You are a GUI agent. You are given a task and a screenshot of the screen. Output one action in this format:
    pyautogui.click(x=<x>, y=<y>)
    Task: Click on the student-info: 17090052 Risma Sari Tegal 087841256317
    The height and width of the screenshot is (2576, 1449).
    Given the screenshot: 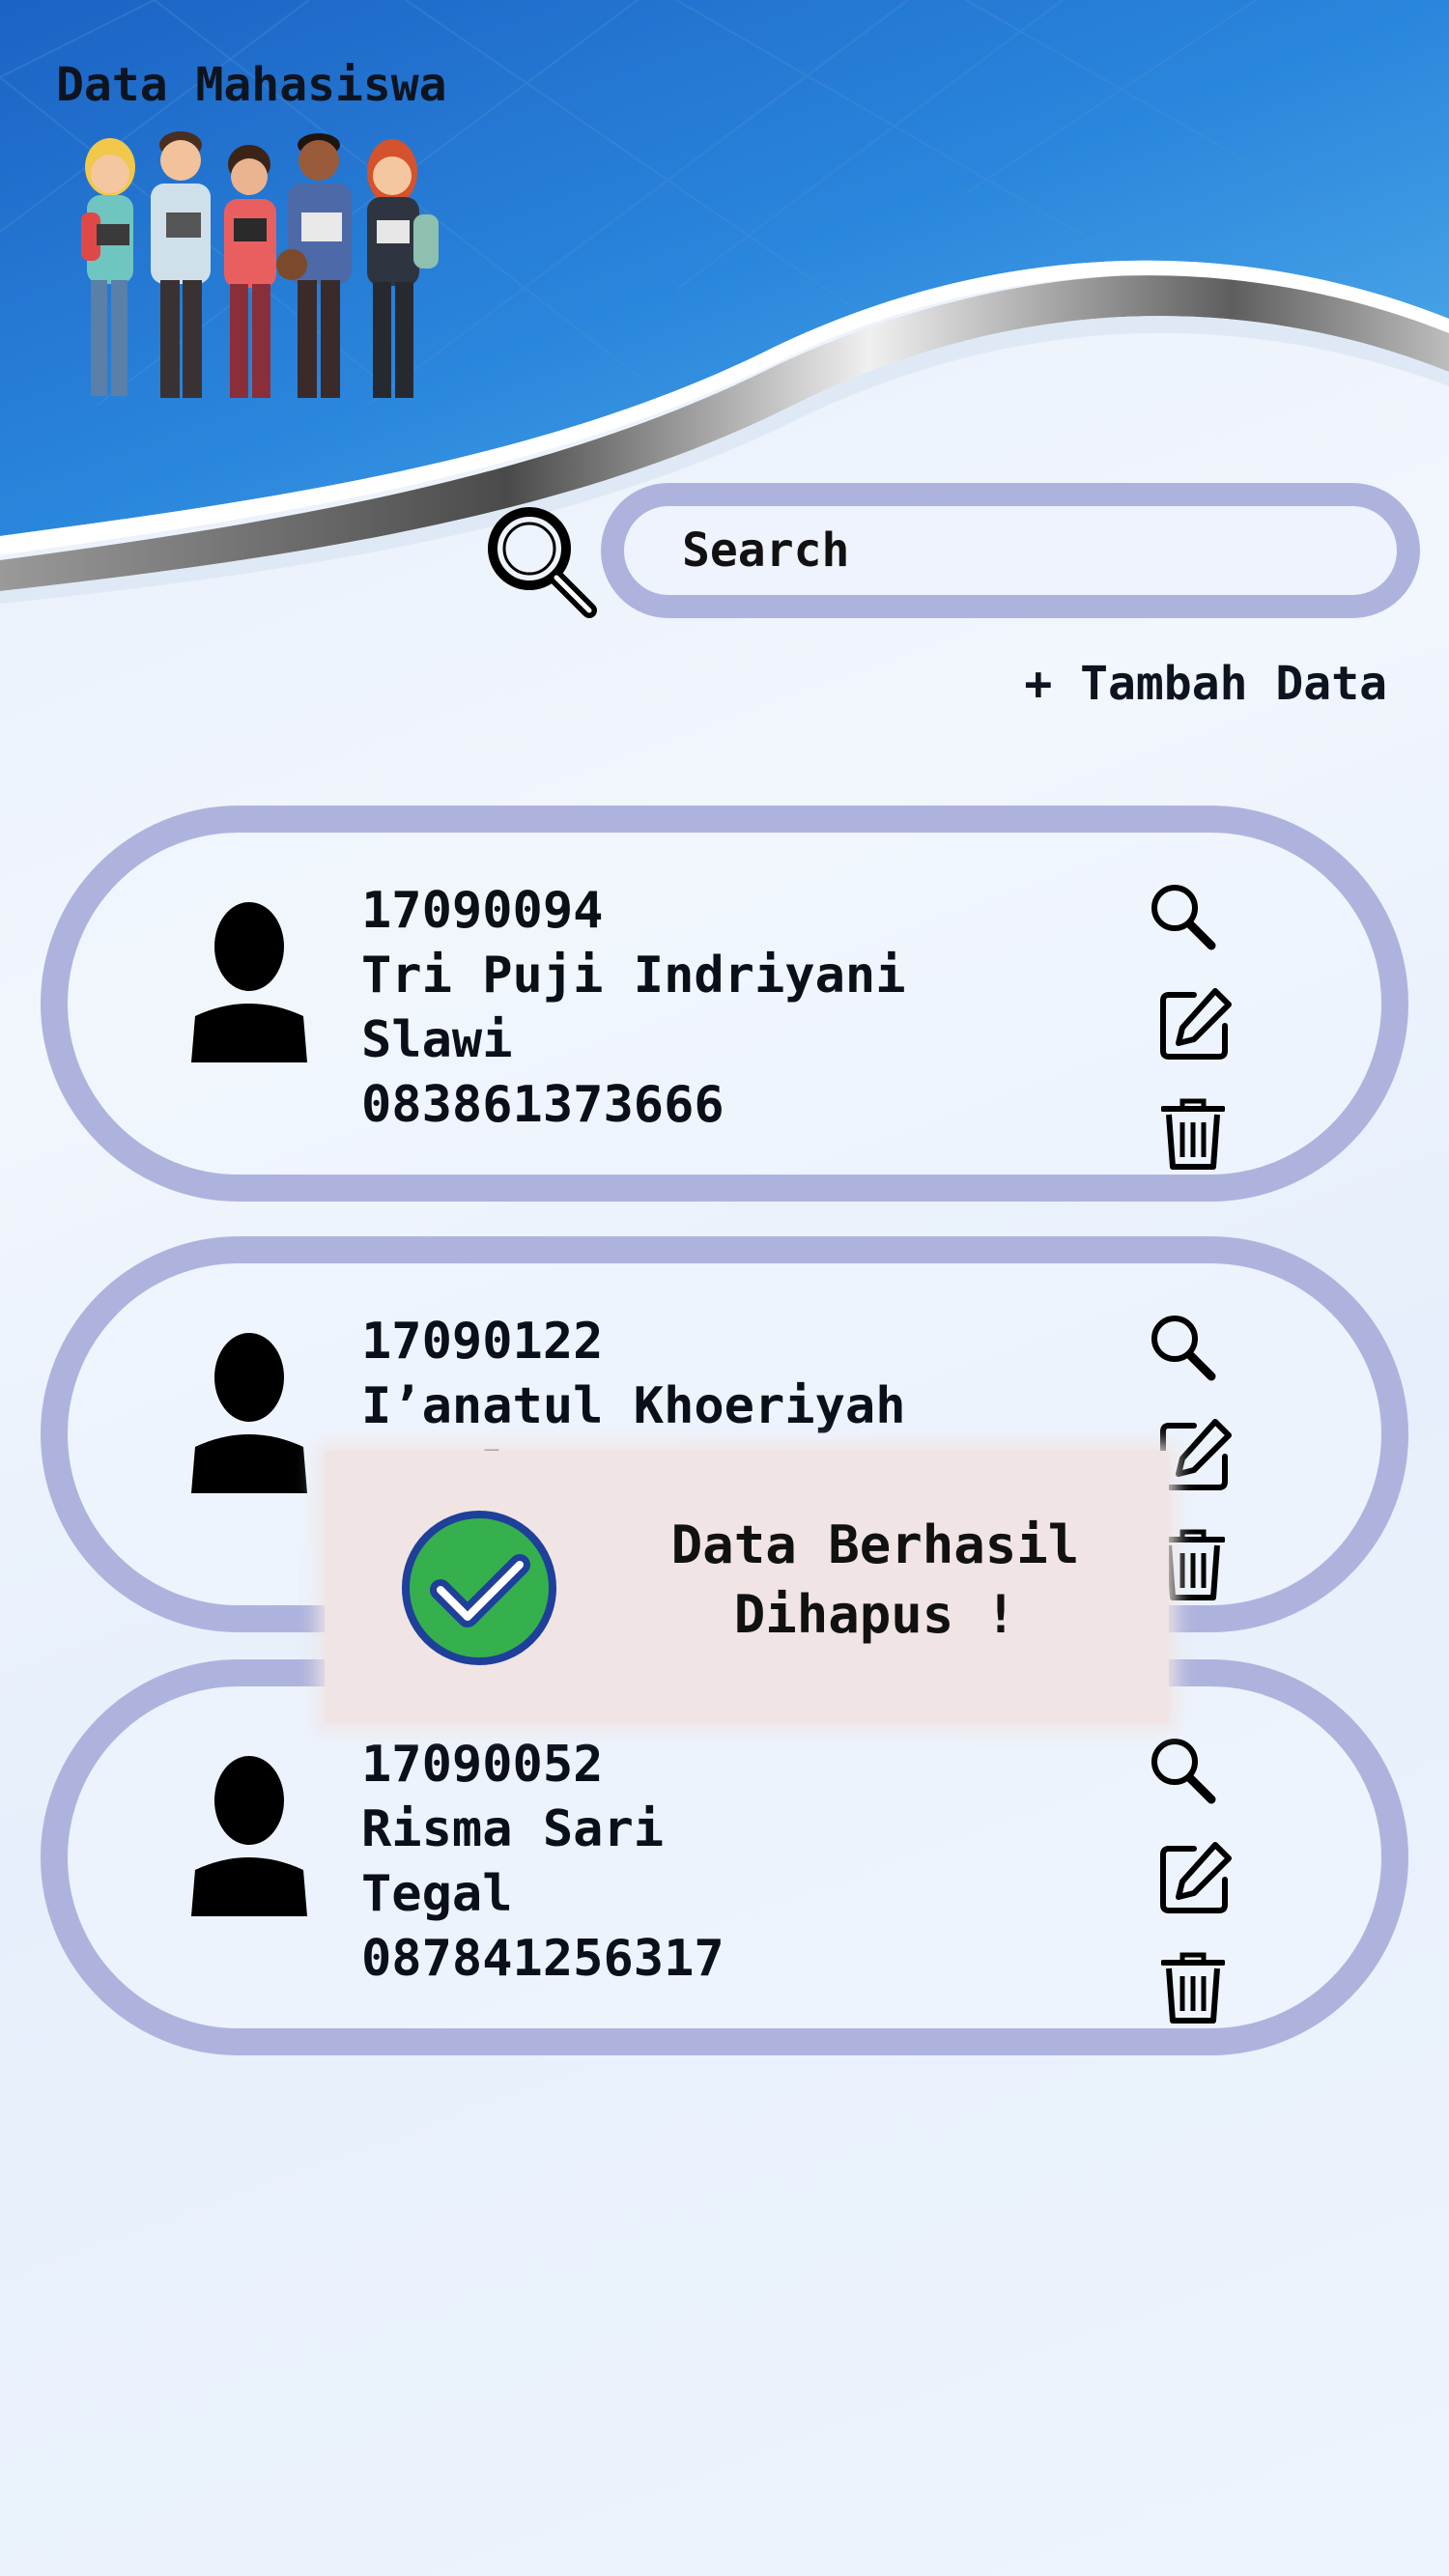 What is the action you would take?
    pyautogui.click(x=542, y=1862)
    